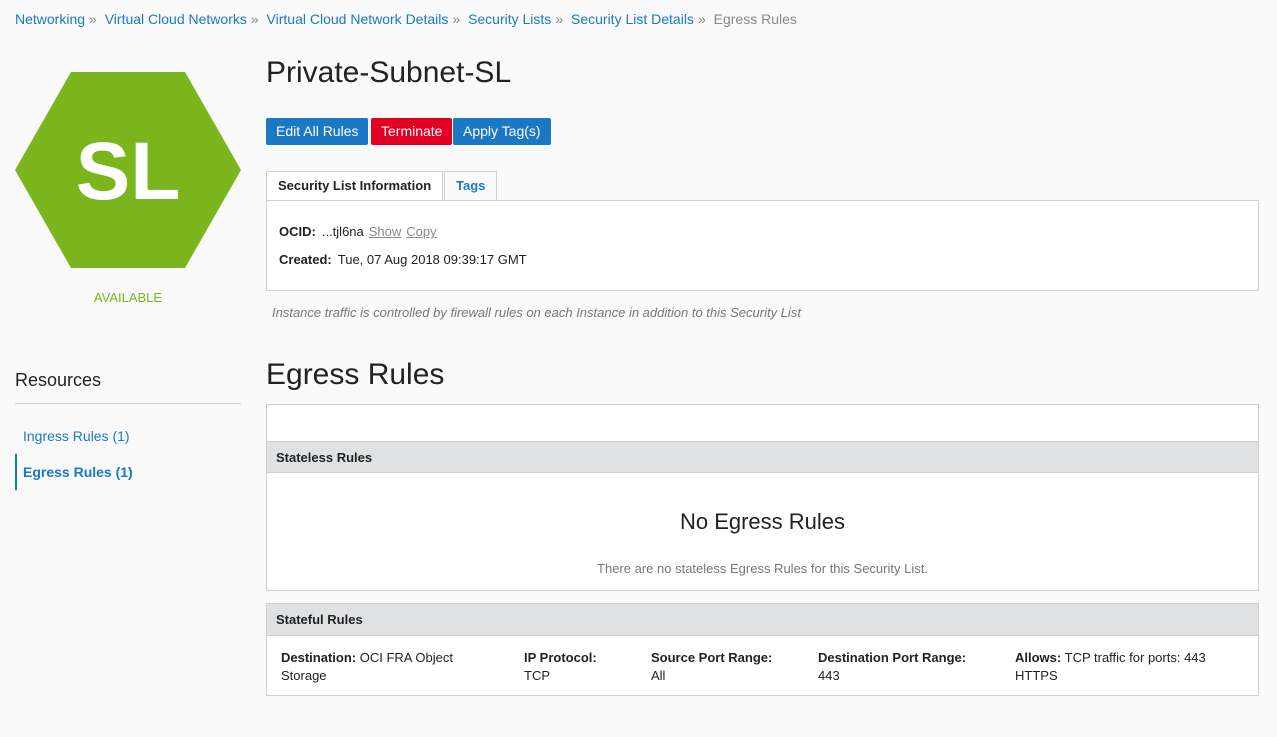 The image size is (1277, 737). I want to click on sidebar-item-ingress-rules: Ingress Rules (1), so click(128, 436).